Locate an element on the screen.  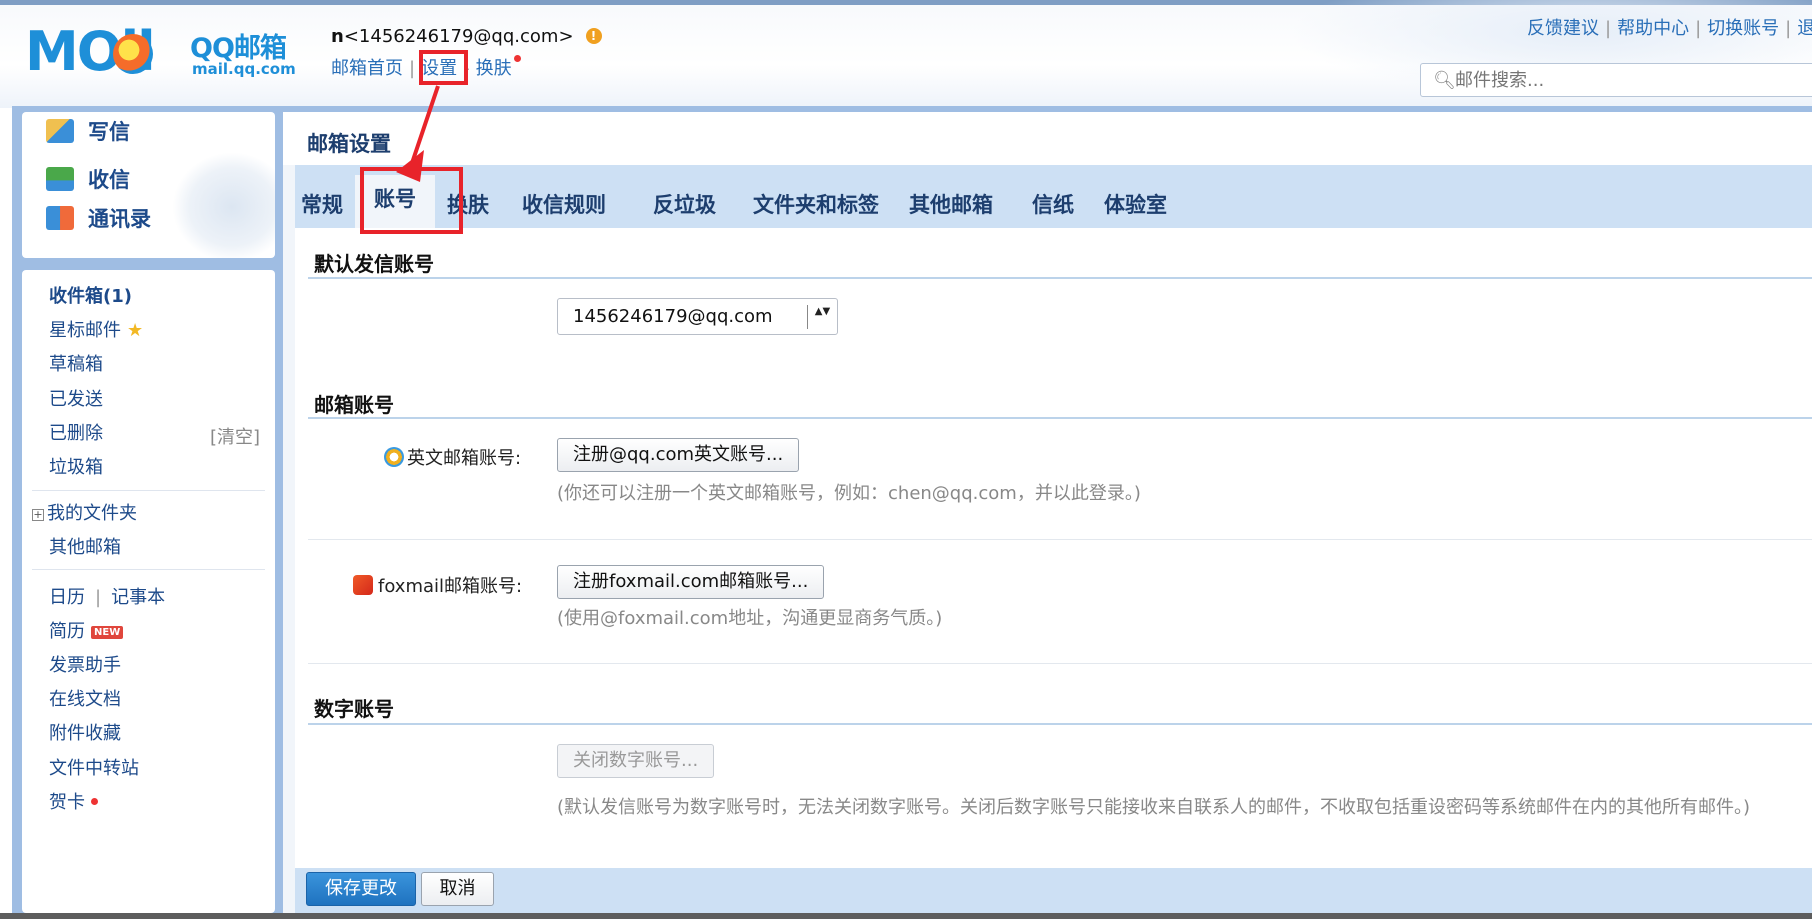
section-default-sender: 默认发信账号 is located at coordinates (374, 264).